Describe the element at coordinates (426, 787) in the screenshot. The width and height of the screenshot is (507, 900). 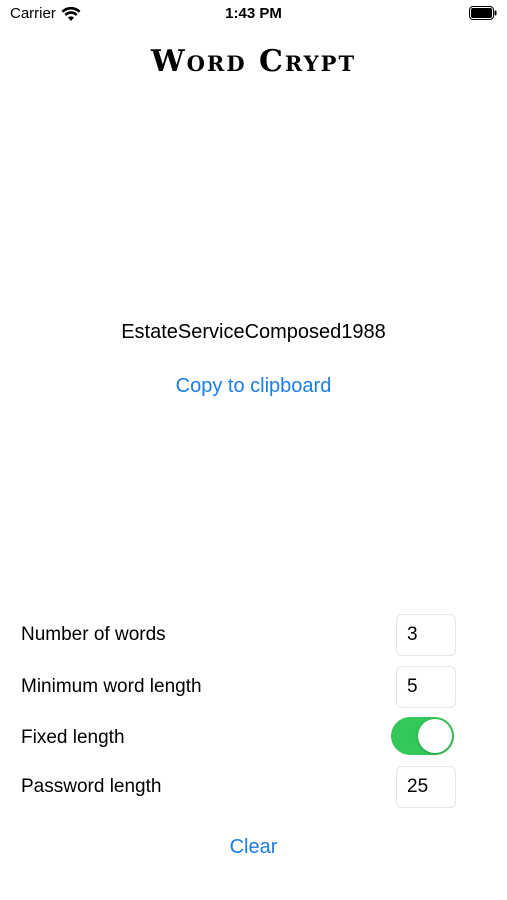
I see `password-length-field: 25` at that location.